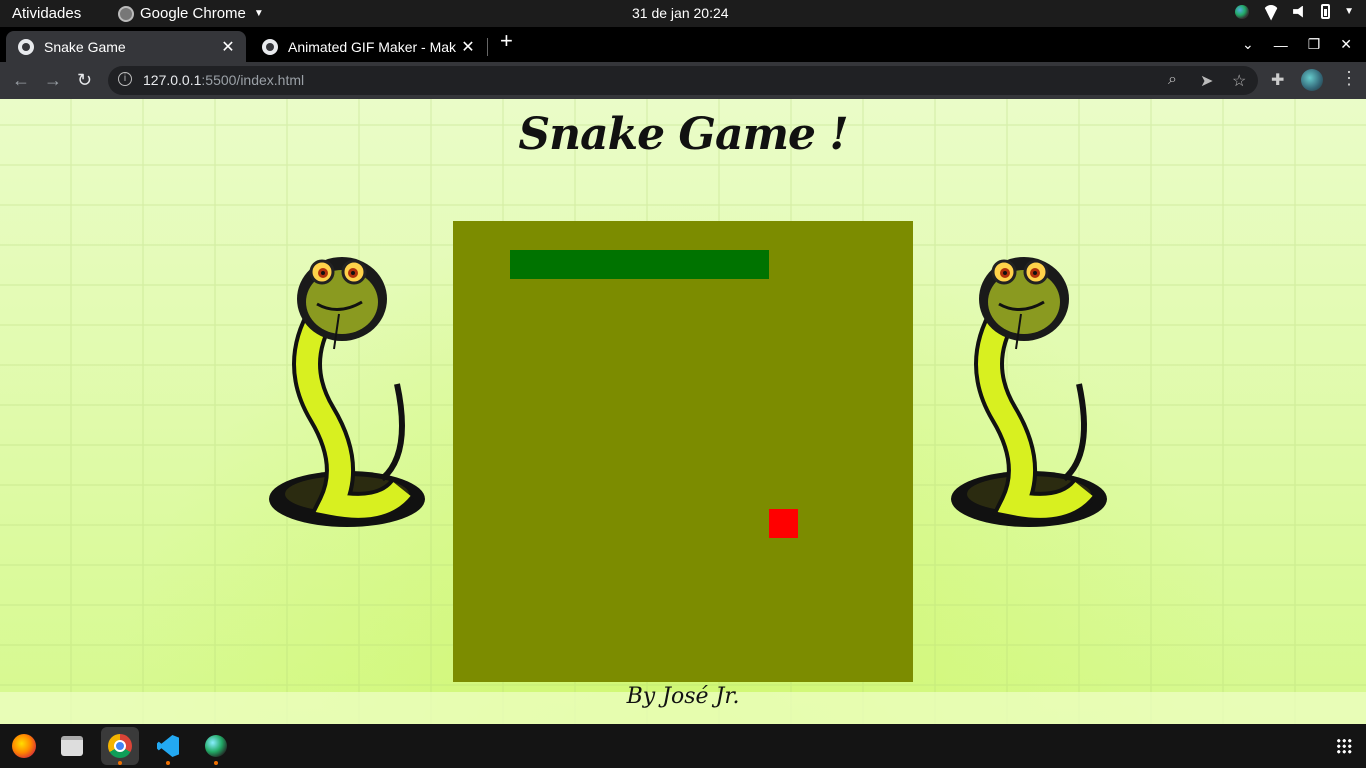 This screenshot has width=1366, height=768. I want to click on url-path: :5500/index.html, so click(253, 80).